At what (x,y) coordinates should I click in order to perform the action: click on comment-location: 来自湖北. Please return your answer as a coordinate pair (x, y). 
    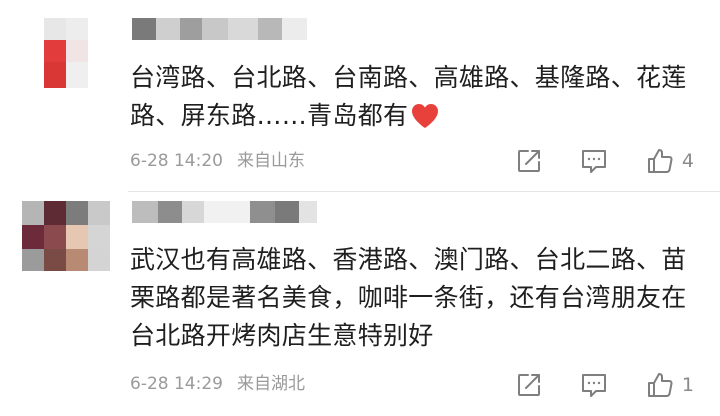
    Looking at the image, I should click on (270, 384).